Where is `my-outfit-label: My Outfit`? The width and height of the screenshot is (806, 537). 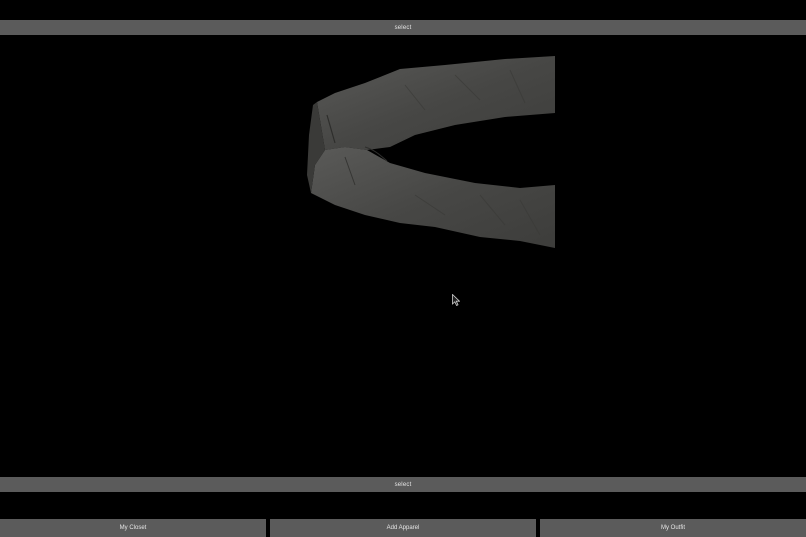
my-outfit-label: My Outfit is located at coordinates (672, 528).